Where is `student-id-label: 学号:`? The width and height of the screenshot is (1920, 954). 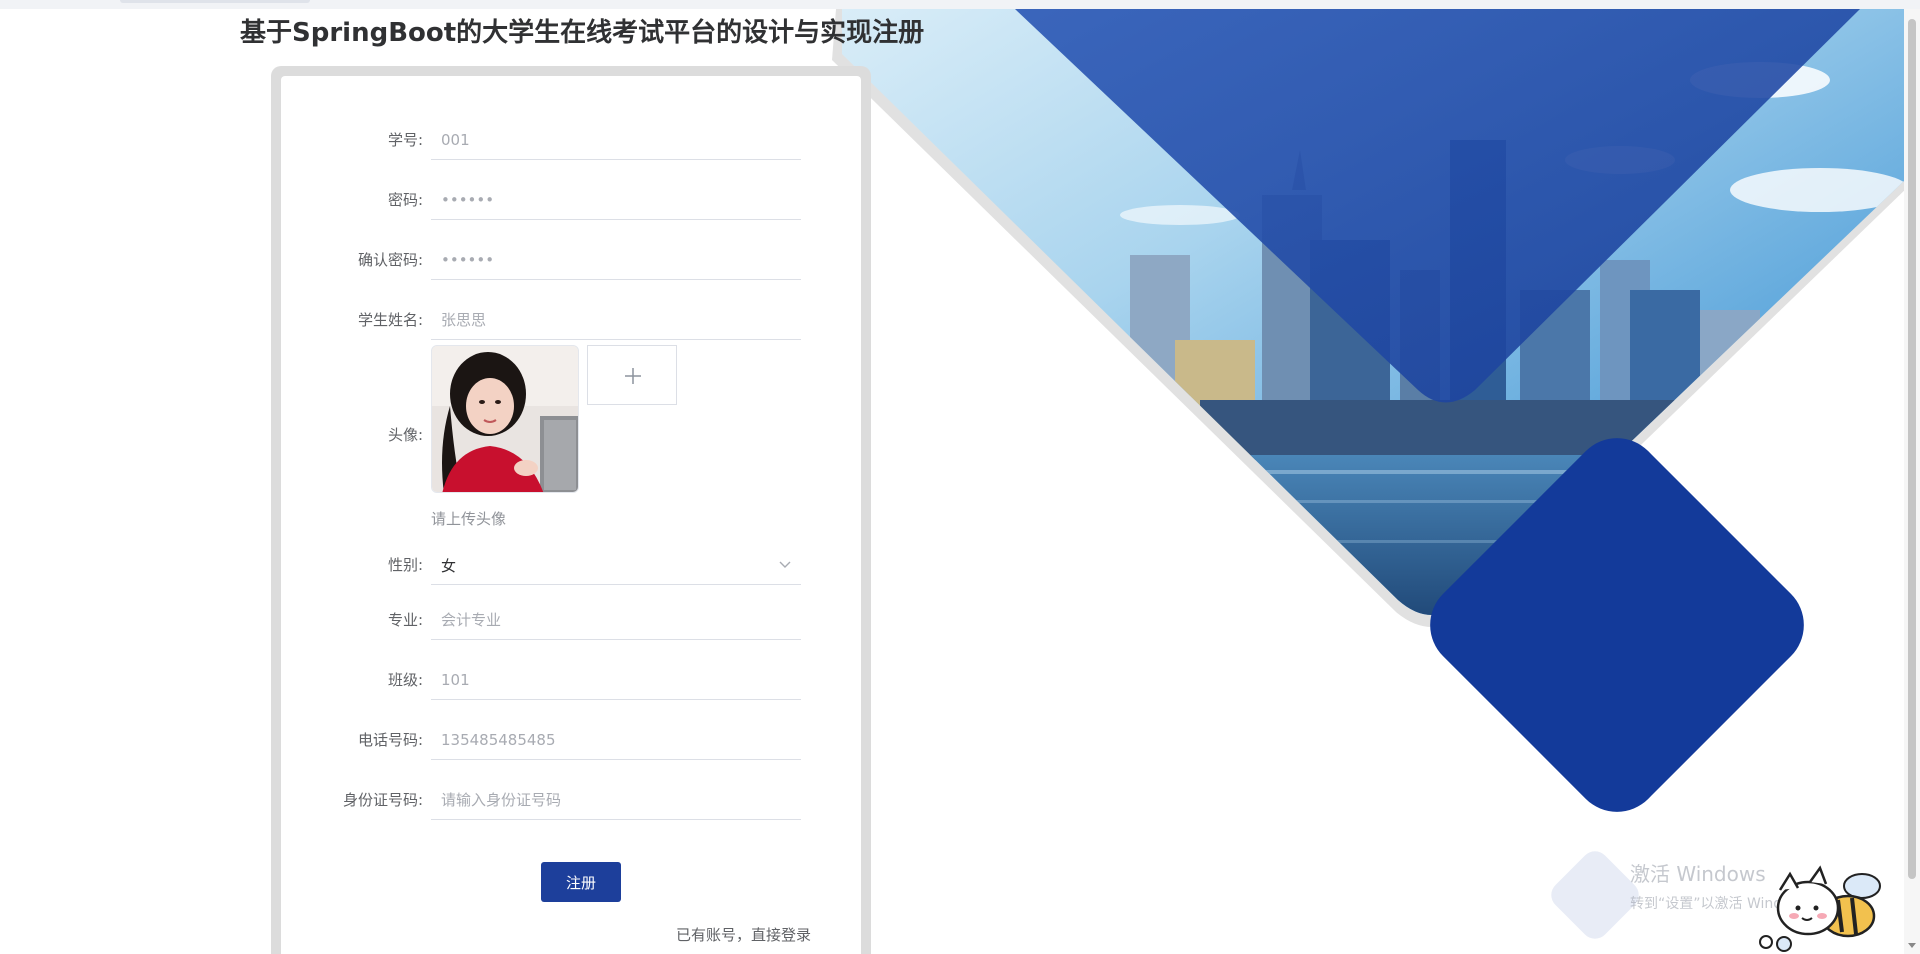 student-id-label: 学号: is located at coordinates (405, 140).